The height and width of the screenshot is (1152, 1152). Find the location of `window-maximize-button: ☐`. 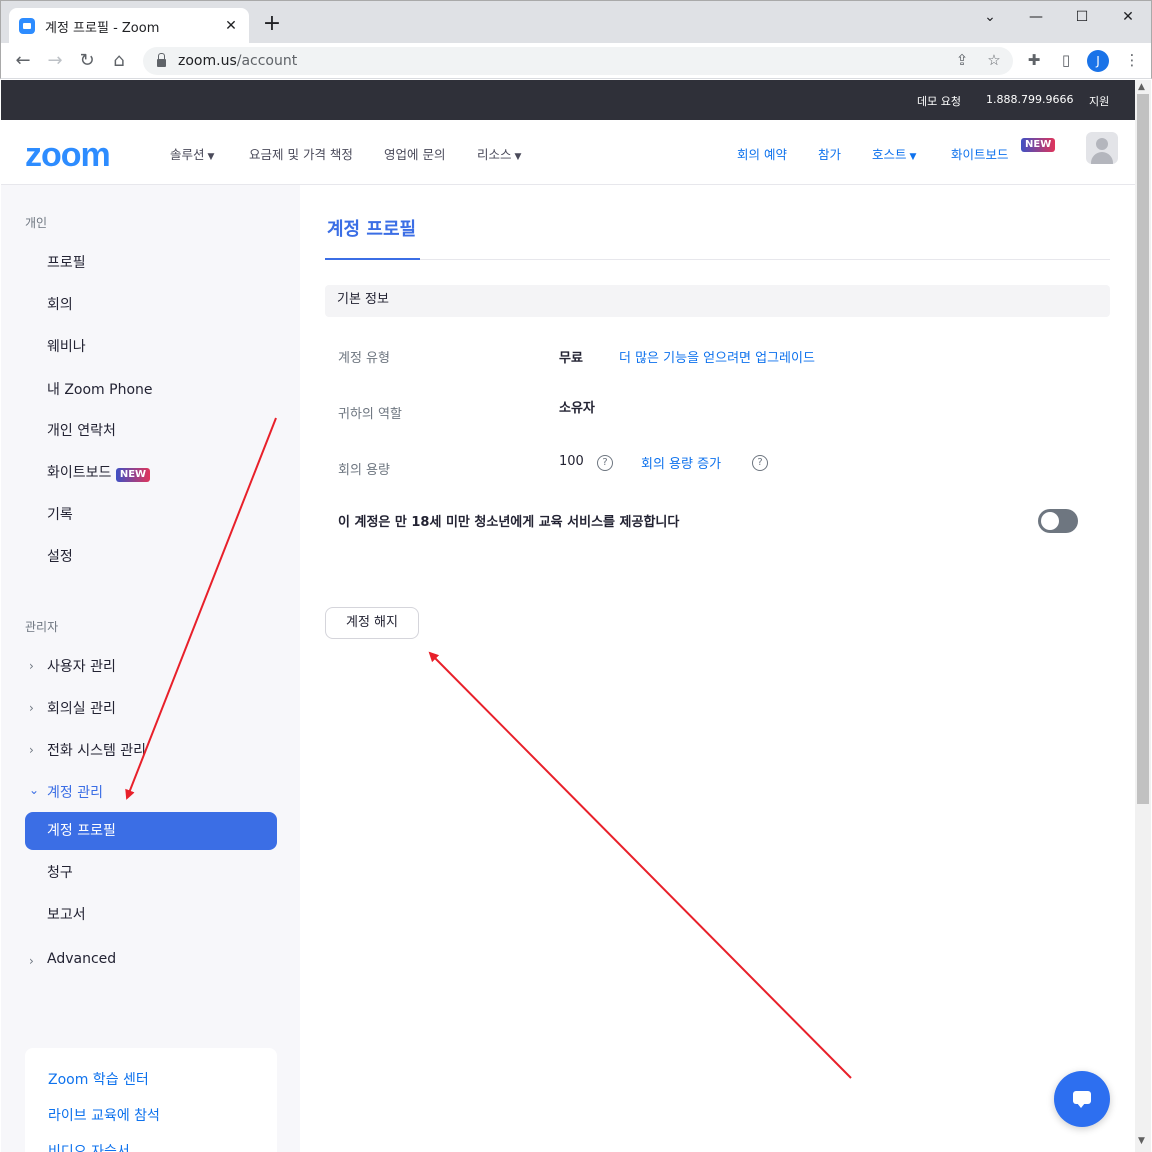

window-maximize-button: ☐ is located at coordinates (1082, 17).